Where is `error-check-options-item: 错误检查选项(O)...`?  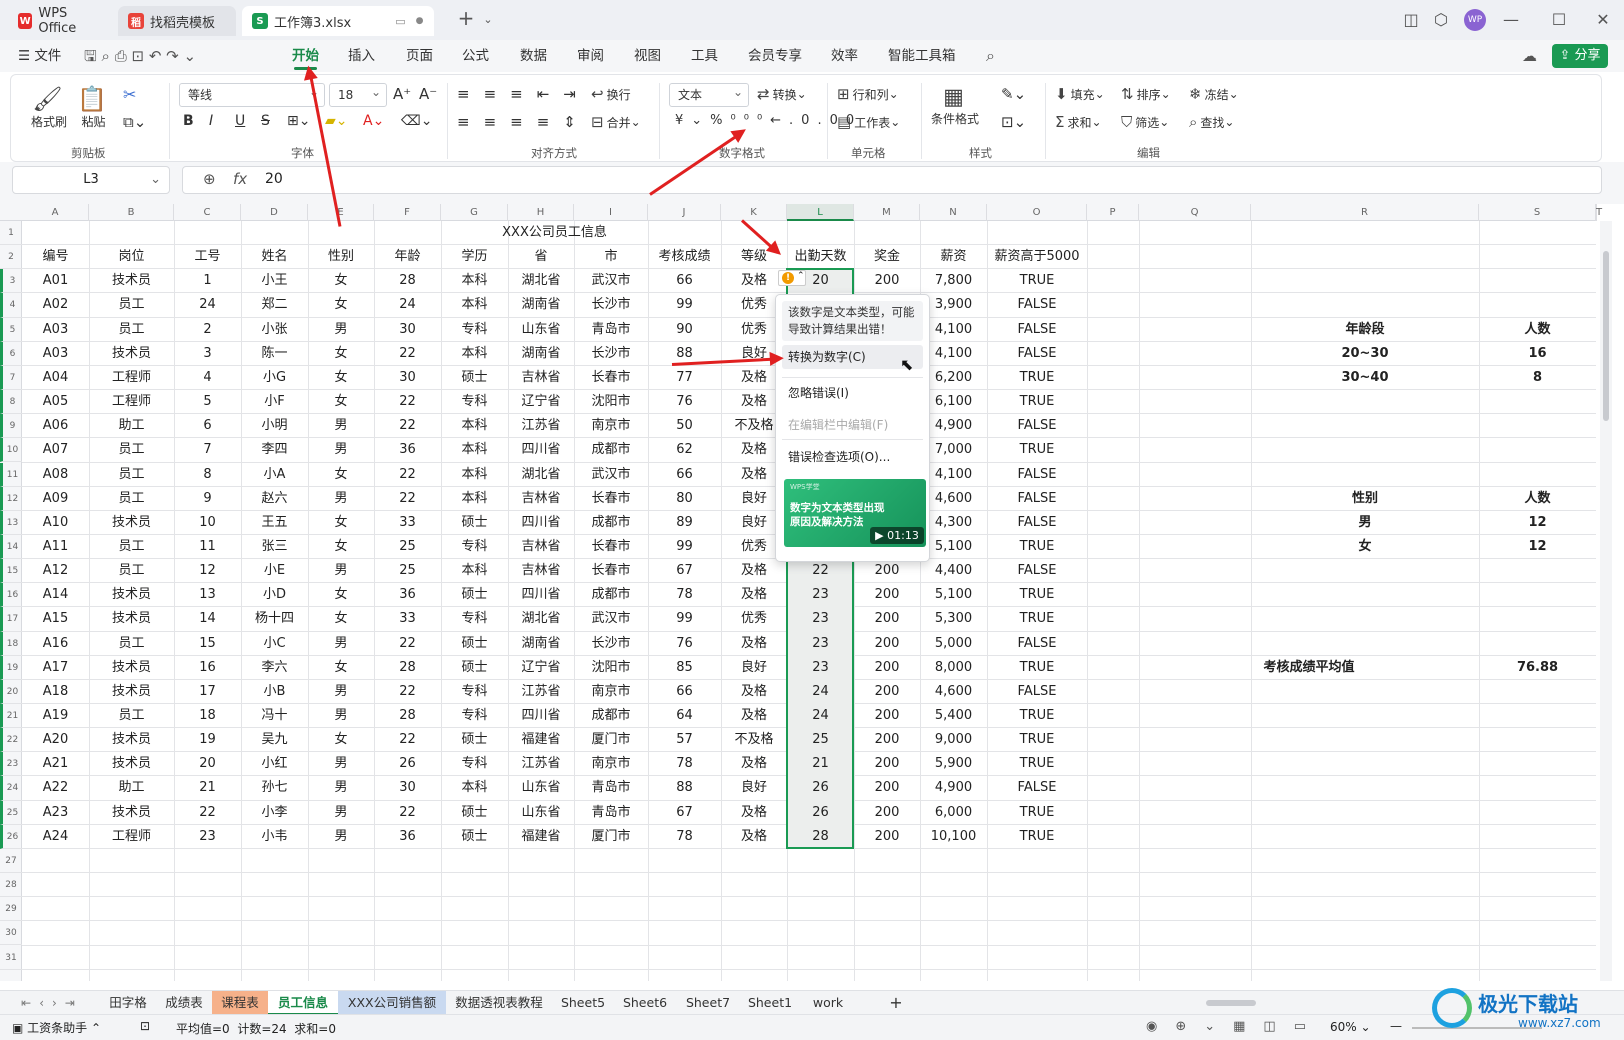 error-check-options-item: 错误检查选项(O)... is located at coordinates (839, 457).